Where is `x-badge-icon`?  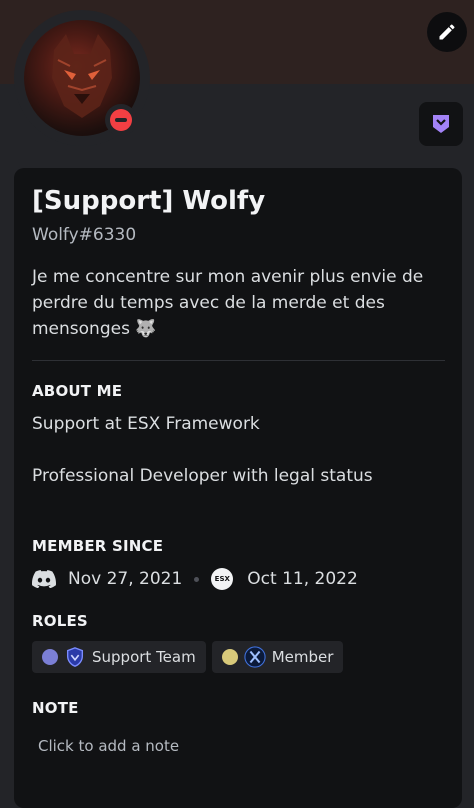 x-badge-icon is located at coordinates (255, 657).